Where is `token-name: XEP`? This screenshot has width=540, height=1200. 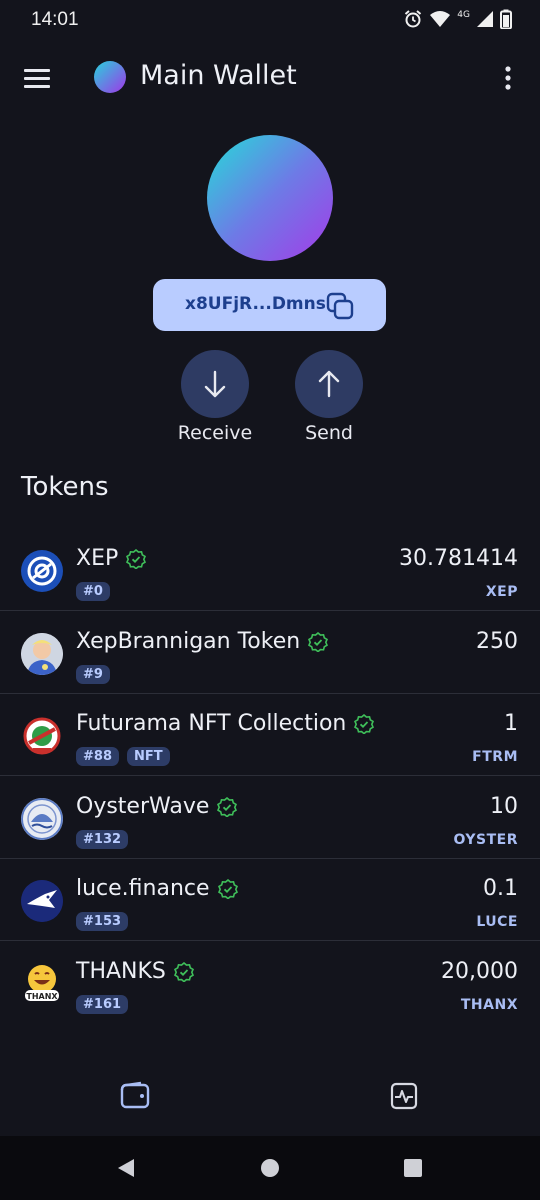 token-name: XEP is located at coordinates (111, 558).